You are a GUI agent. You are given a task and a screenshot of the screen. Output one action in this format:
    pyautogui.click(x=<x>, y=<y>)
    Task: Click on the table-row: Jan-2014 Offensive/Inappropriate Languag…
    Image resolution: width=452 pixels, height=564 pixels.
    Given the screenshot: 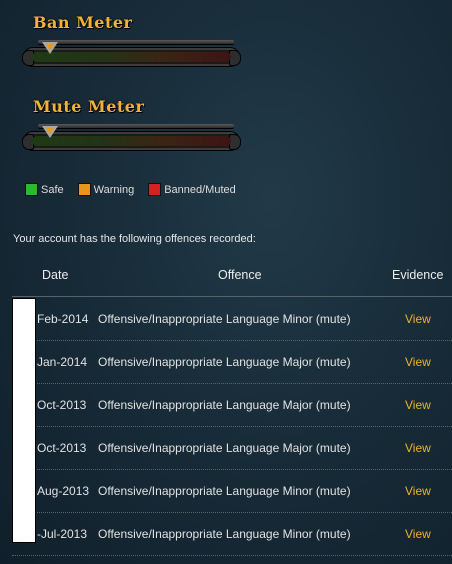 What is the action you would take?
    pyautogui.click(x=232, y=362)
    